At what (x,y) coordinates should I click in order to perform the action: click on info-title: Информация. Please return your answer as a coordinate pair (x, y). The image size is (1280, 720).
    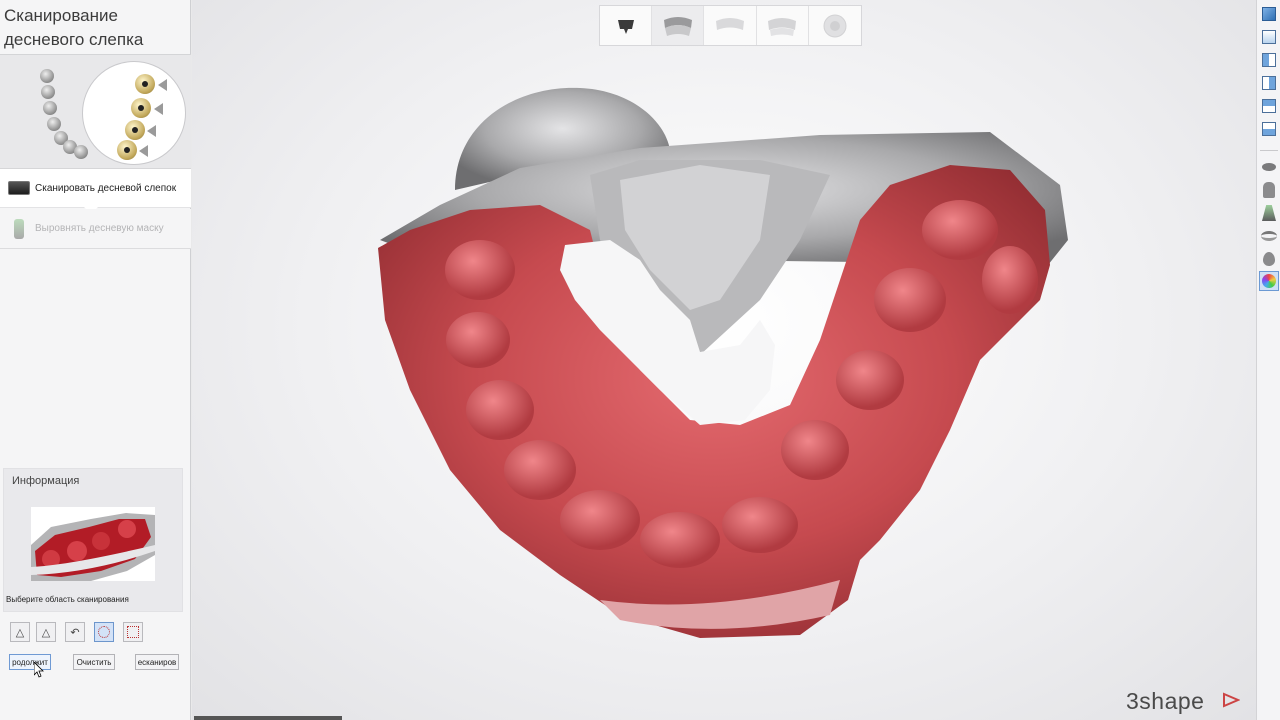
    Looking at the image, I should click on (46, 481).